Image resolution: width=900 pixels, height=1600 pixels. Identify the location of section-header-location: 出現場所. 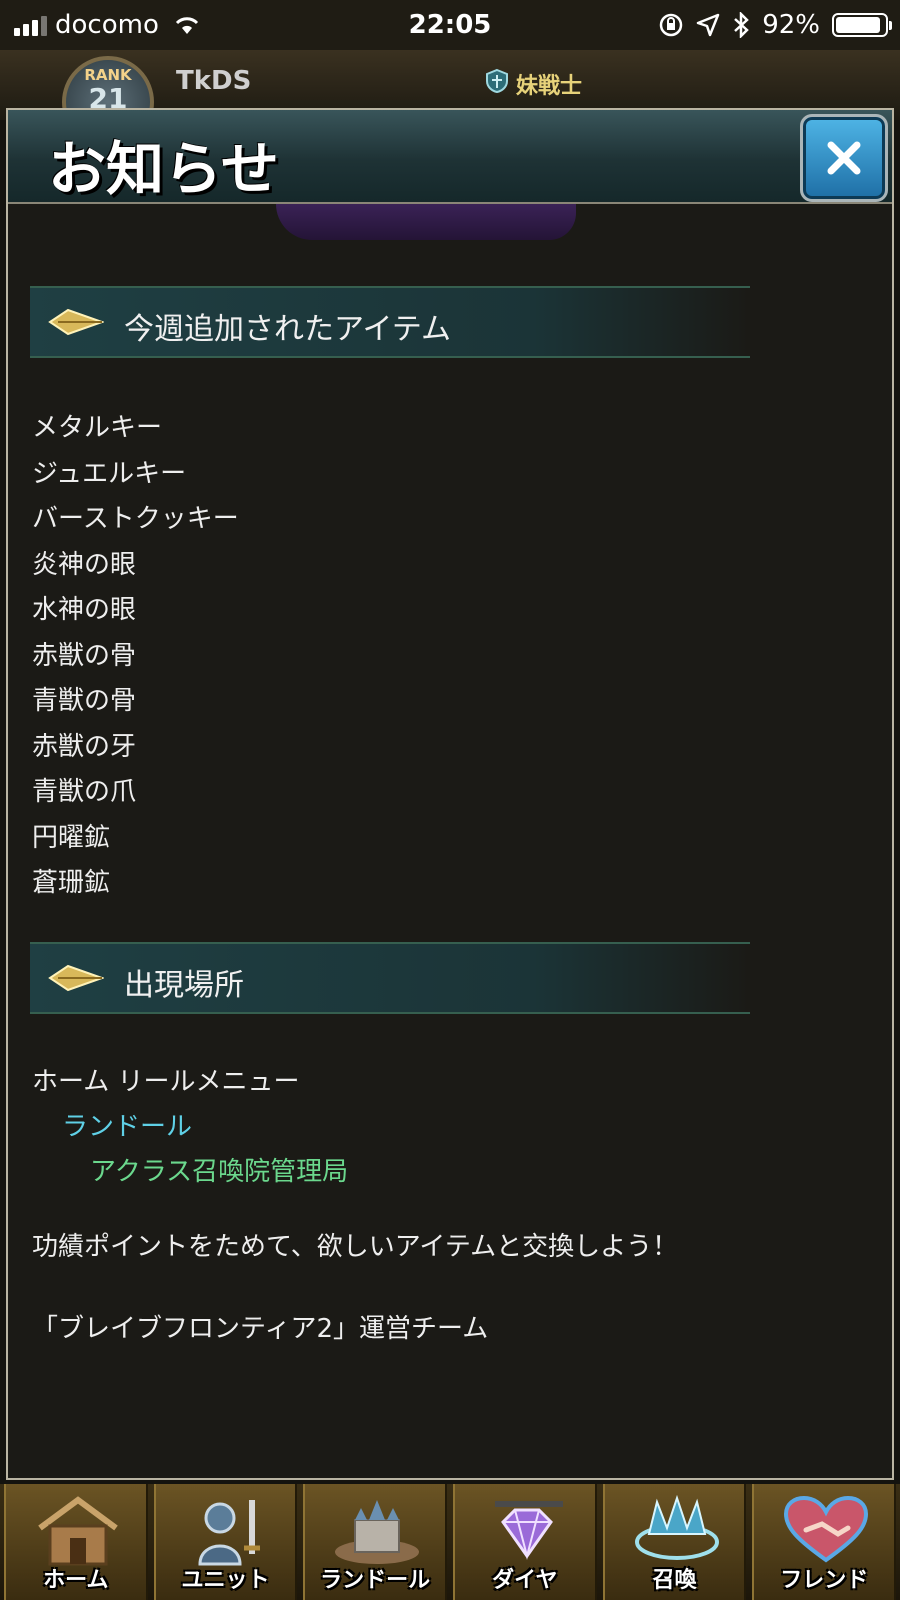
(390, 978).